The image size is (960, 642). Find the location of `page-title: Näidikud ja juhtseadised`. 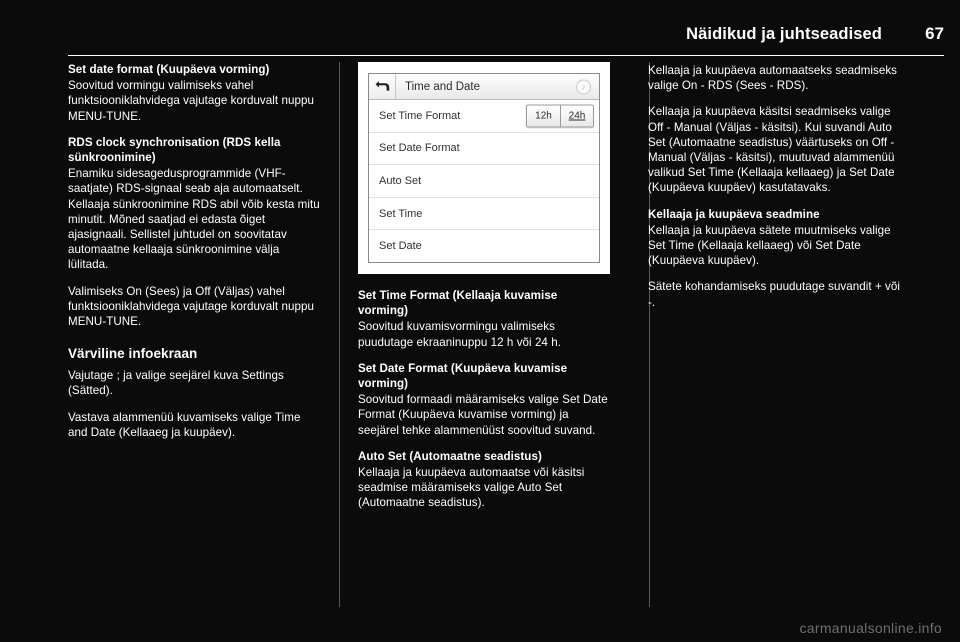

page-title: Näidikud ja juhtseadised is located at coordinates (784, 34).